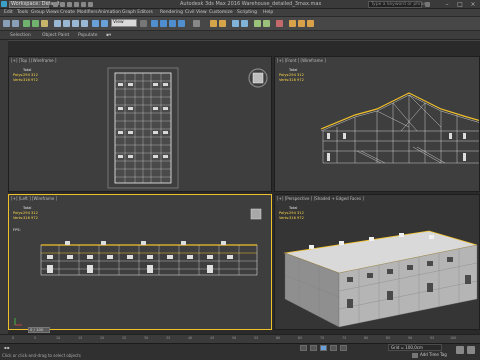  Describe the element at coordinates (171, 13) in the screenshot. I see `menu-rendering: Rendering` at that location.